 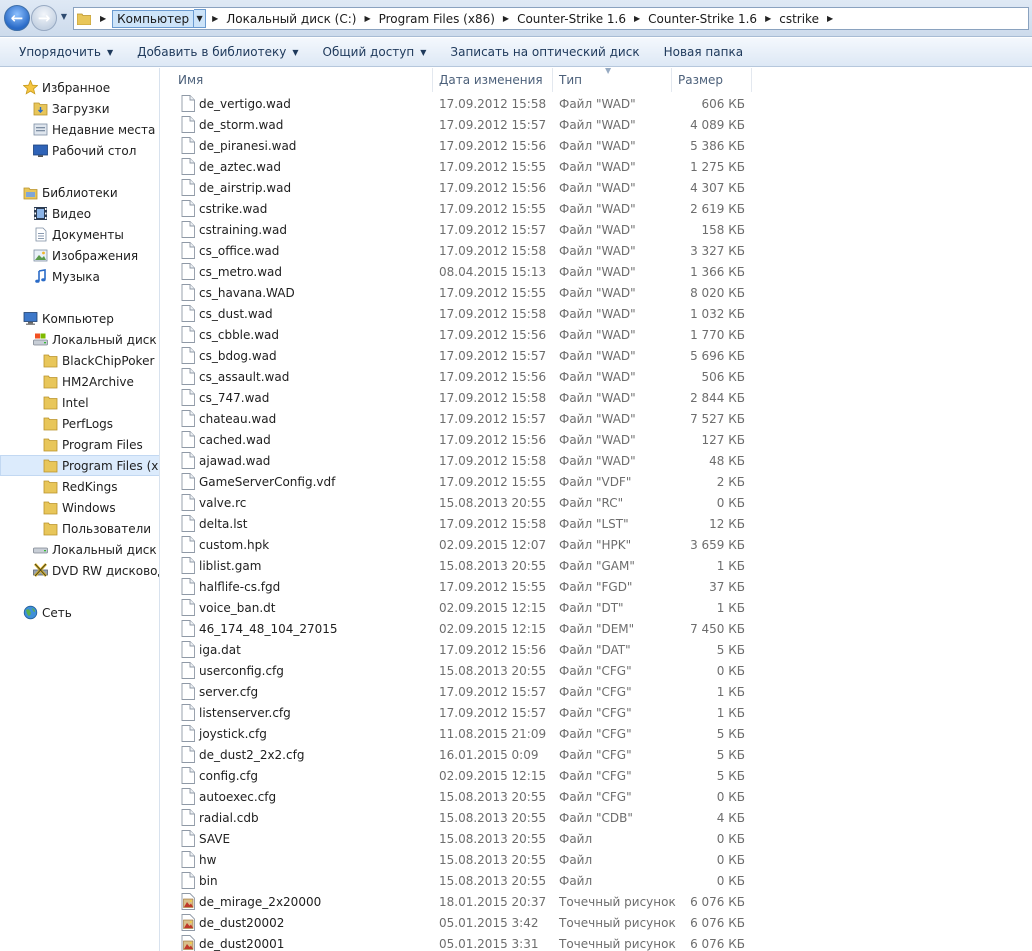 I want to click on file-name-cell: cstraining.wad, so click(x=297, y=229).